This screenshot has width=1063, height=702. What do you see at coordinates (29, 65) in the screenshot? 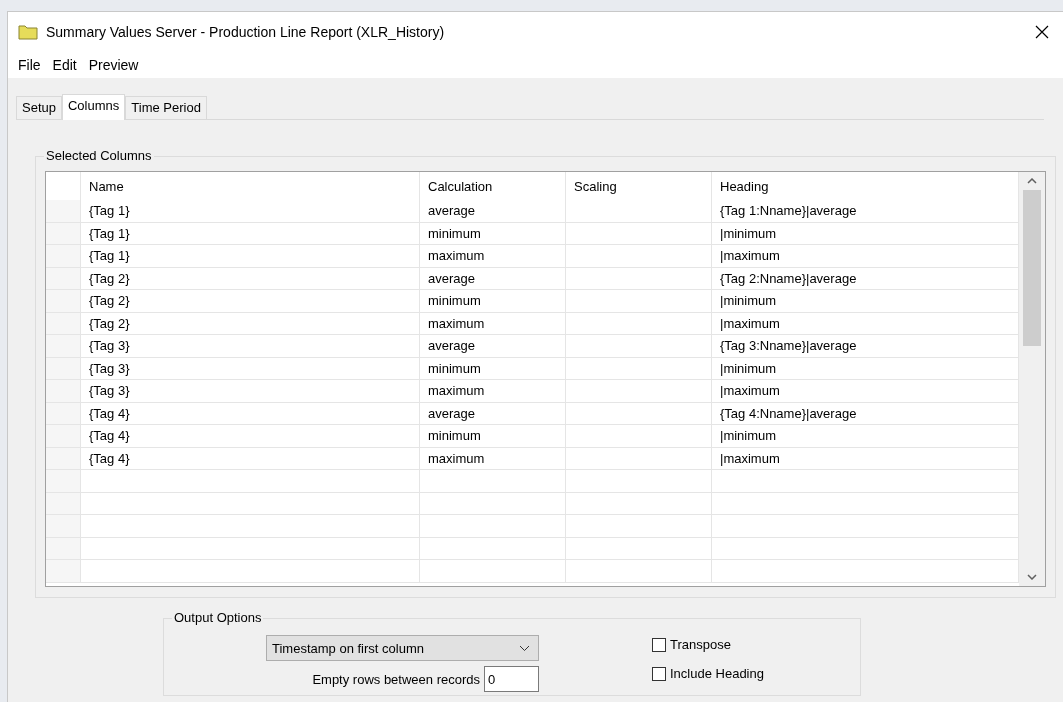
I see `menu-item: File` at bounding box center [29, 65].